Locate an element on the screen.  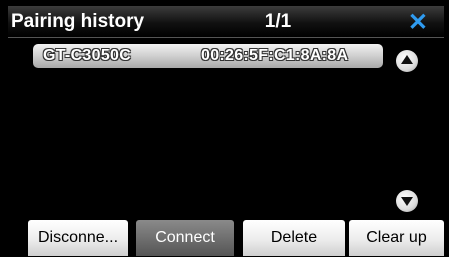
button-bar: Disconne... Connect Delete Clear up is located at coordinates (226, 238).